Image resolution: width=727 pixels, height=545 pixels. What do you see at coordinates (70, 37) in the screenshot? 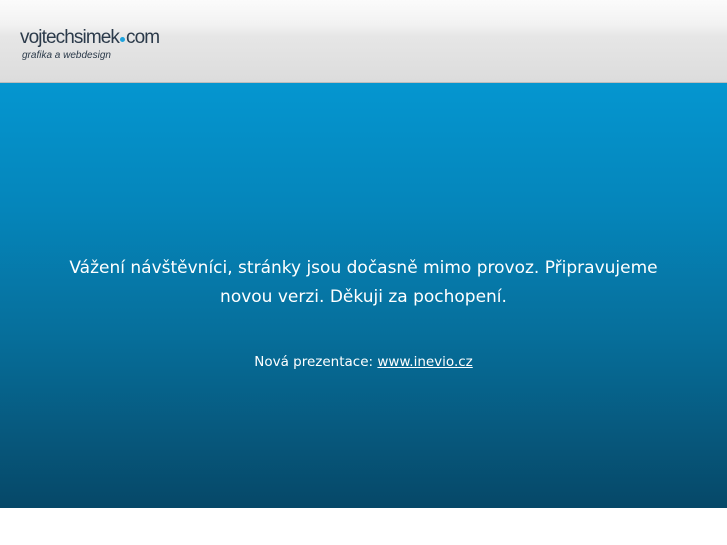
I see `logo-name: vojtechsimek` at bounding box center [70, 37].